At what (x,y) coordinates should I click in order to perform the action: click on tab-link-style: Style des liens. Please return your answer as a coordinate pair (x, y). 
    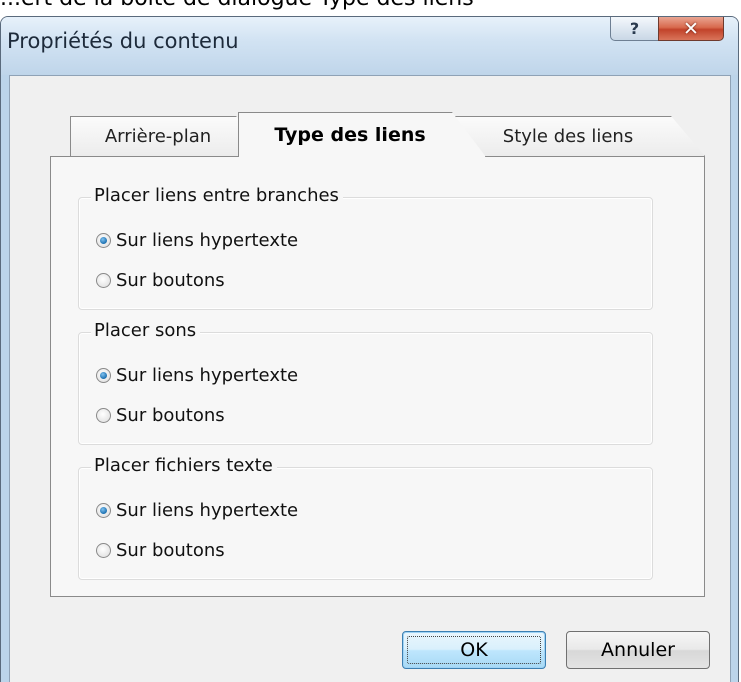
    Looking at the image, I should click on (580, 136).